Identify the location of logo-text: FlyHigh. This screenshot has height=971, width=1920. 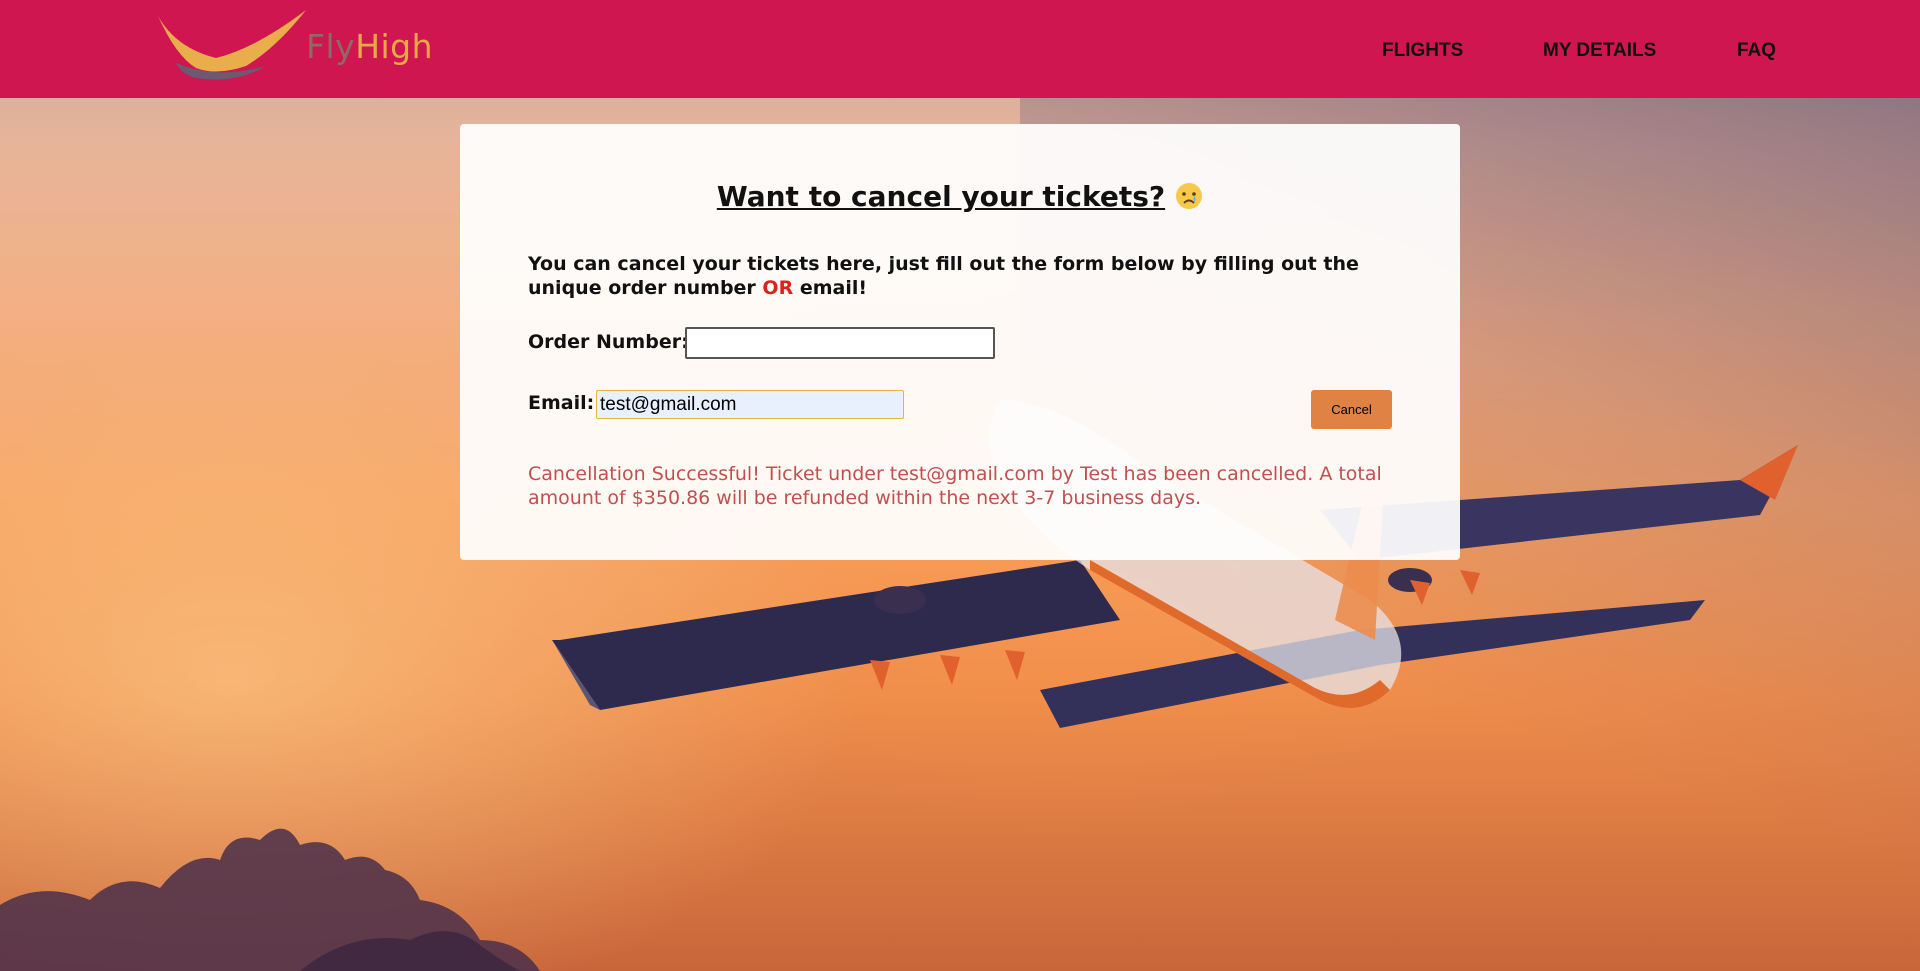
(369, 46).